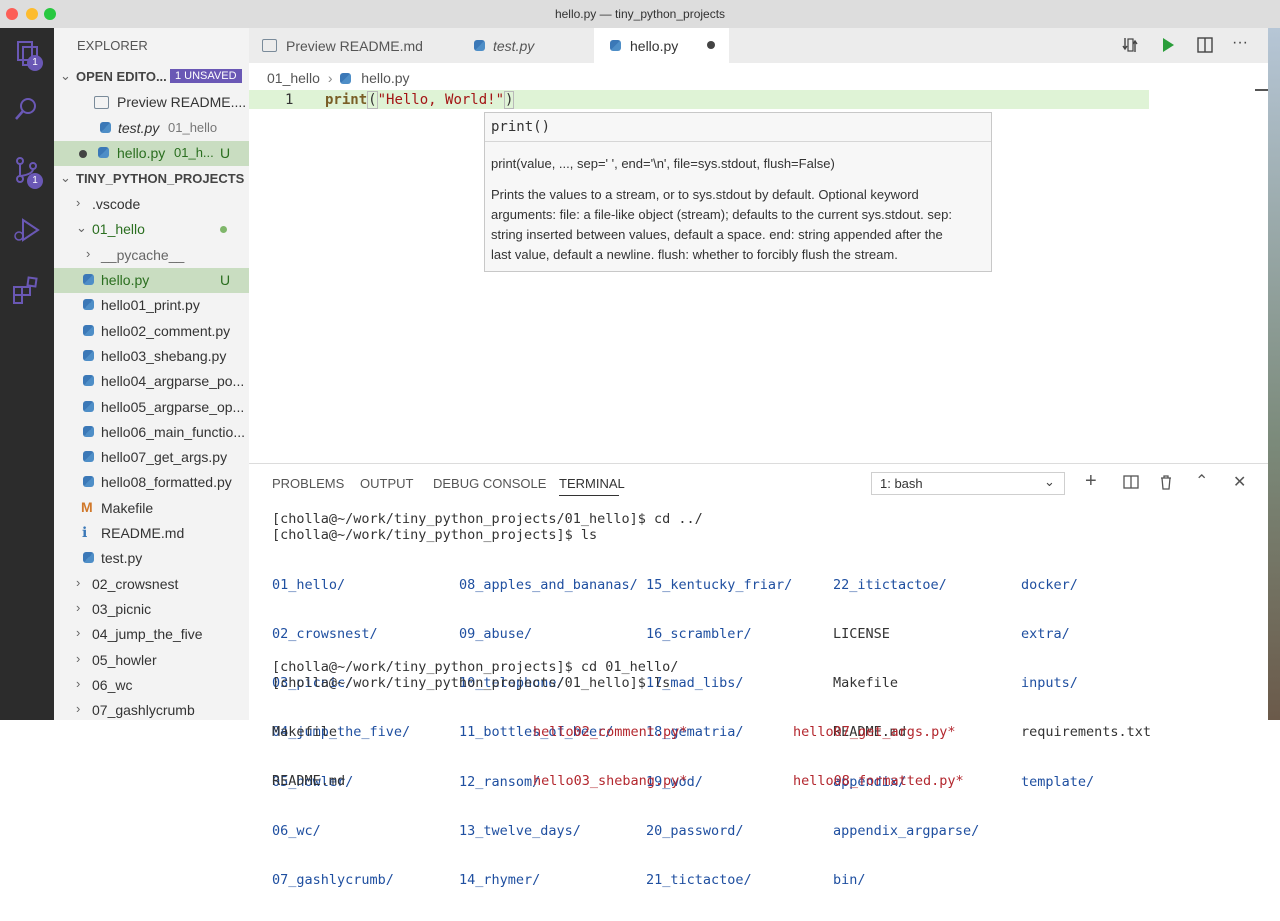 The height and width of the screenshot is (921, 1280). What do you see at coordinates (289, 100) in the screenshot?
I see `line-number: 1` at bounding box center [289, 100].